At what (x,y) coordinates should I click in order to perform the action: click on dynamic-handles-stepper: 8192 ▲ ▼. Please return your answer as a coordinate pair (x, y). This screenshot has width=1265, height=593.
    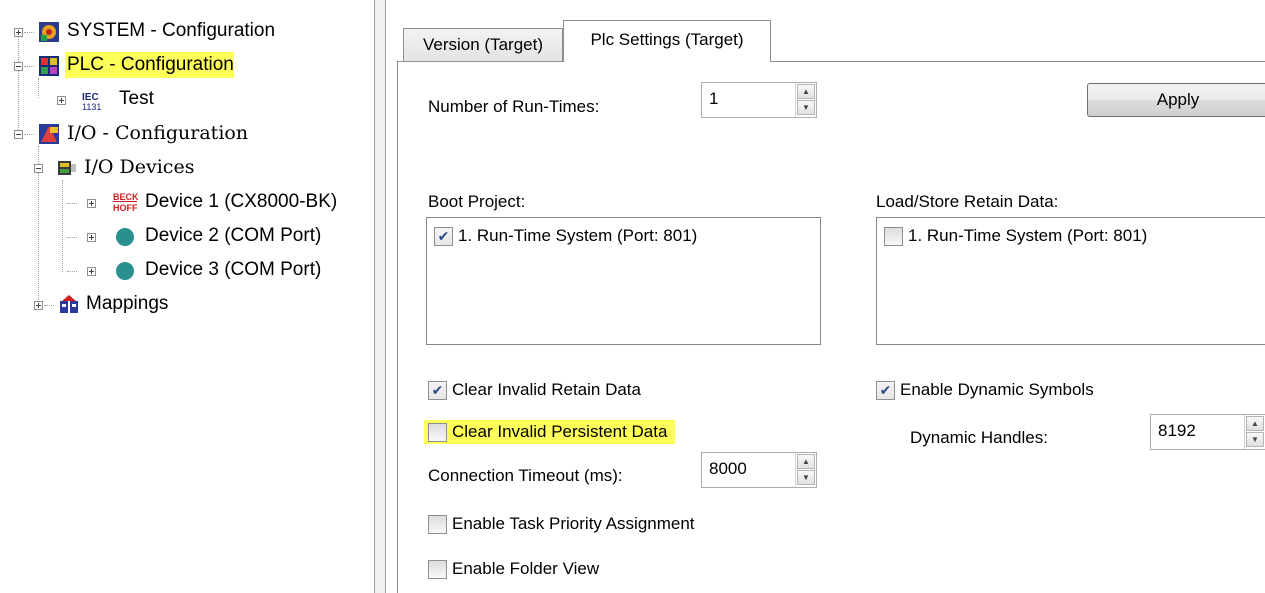
    Looking at the image, I should click on (1207, 432).